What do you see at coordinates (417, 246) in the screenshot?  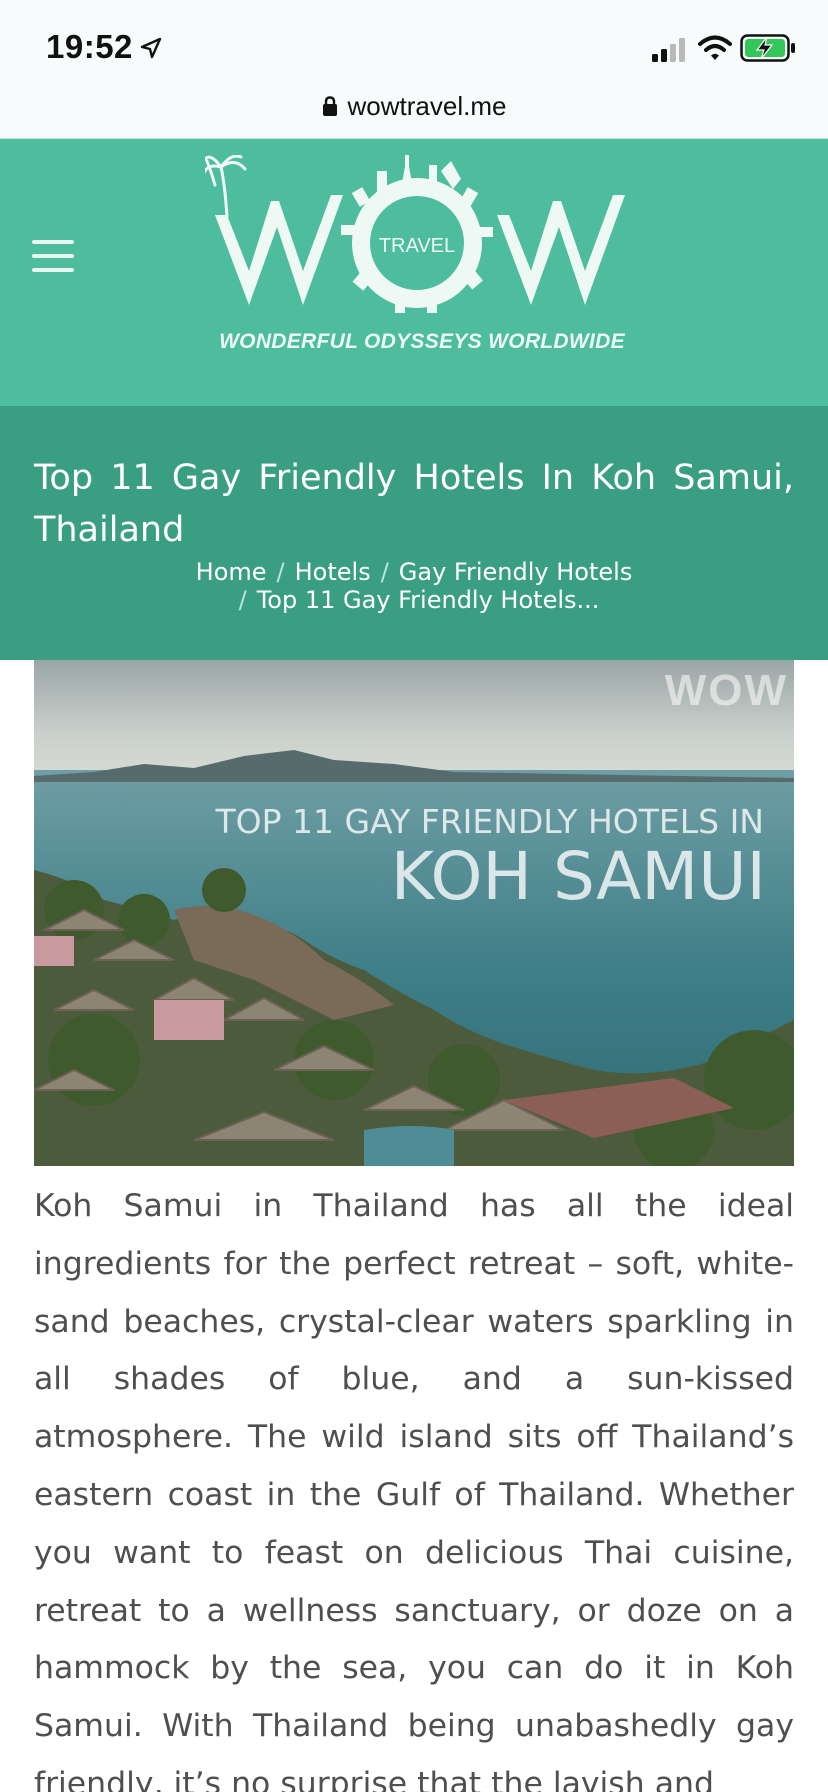 I see `logo-badge: TRAVEL` at bounding box center [417, 246].